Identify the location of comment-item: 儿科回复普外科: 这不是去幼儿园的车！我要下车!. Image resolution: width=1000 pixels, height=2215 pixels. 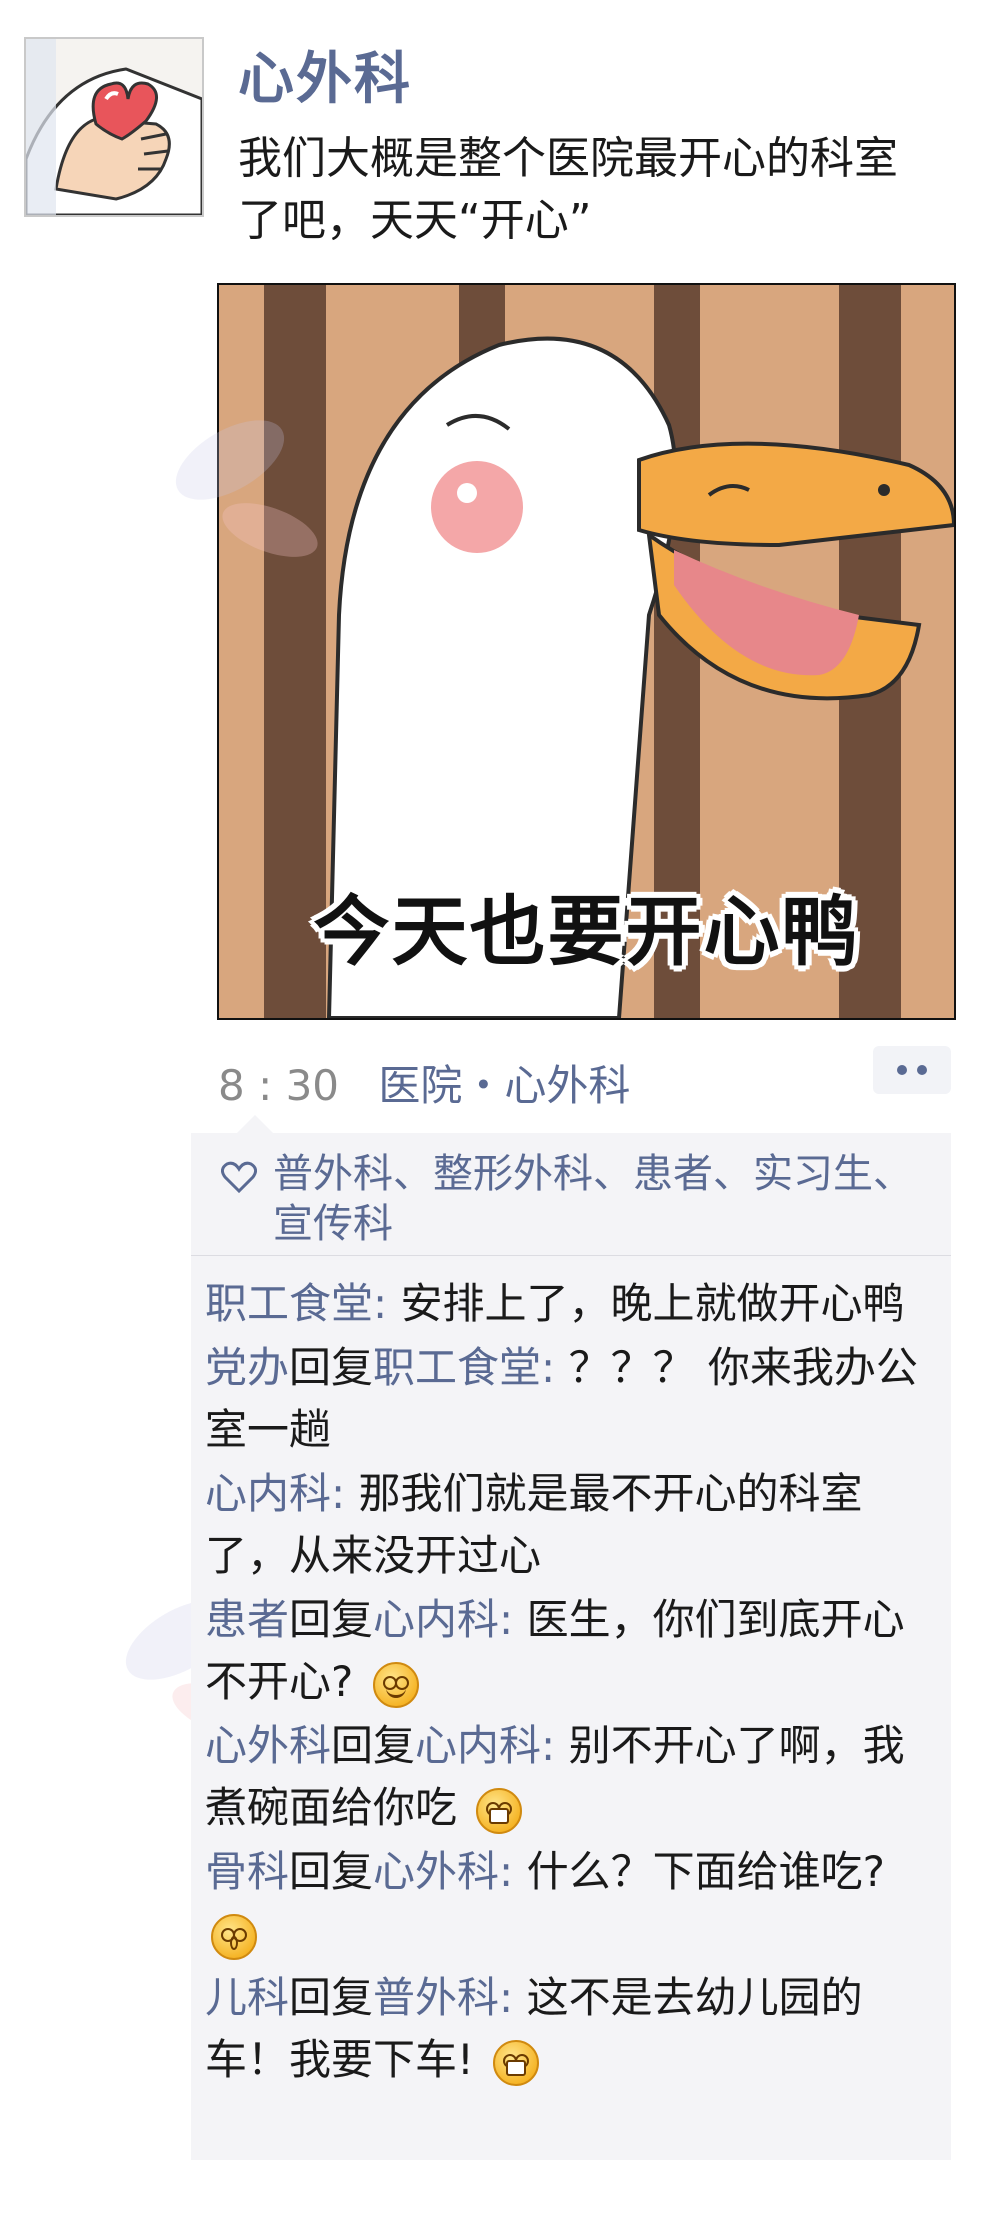
(572, 2029).